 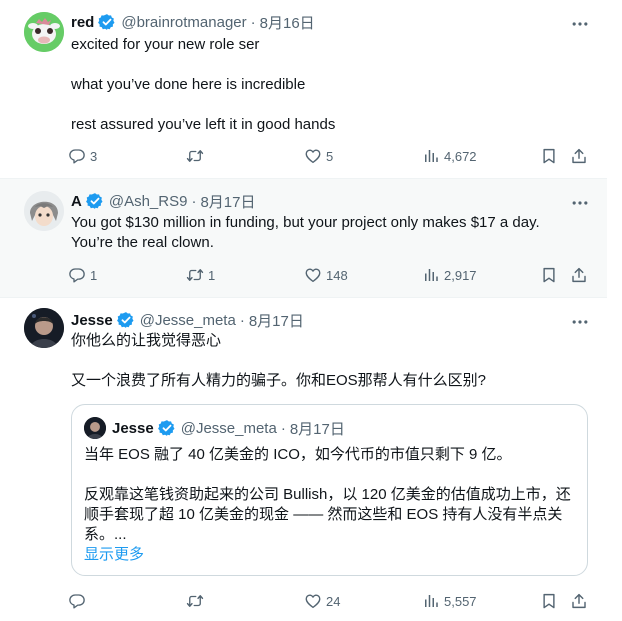 What do you see at coordinates (460, 156) in the screenshot?
I see `view-count: 4,672` at bounding box center [460, 156].